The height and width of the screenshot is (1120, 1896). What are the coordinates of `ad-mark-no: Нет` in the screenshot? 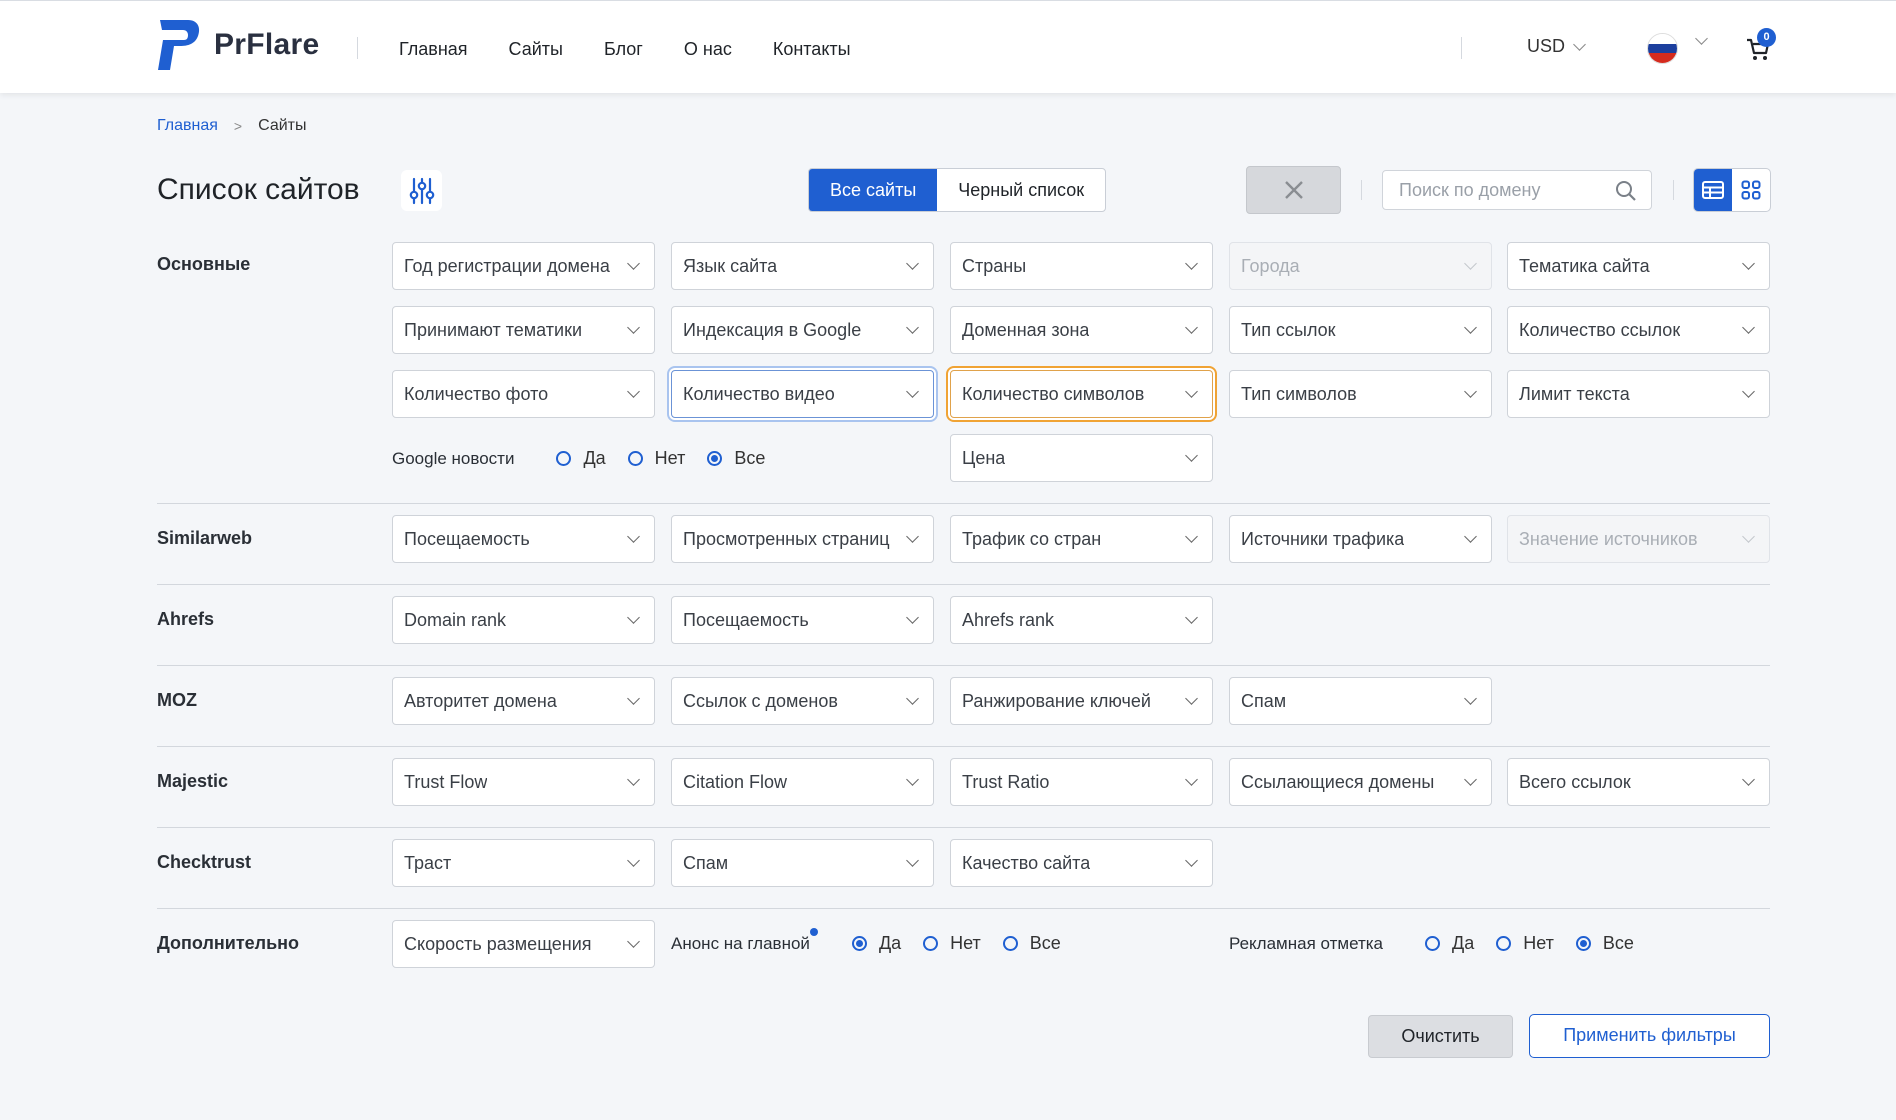 It's located at (1525, 943).